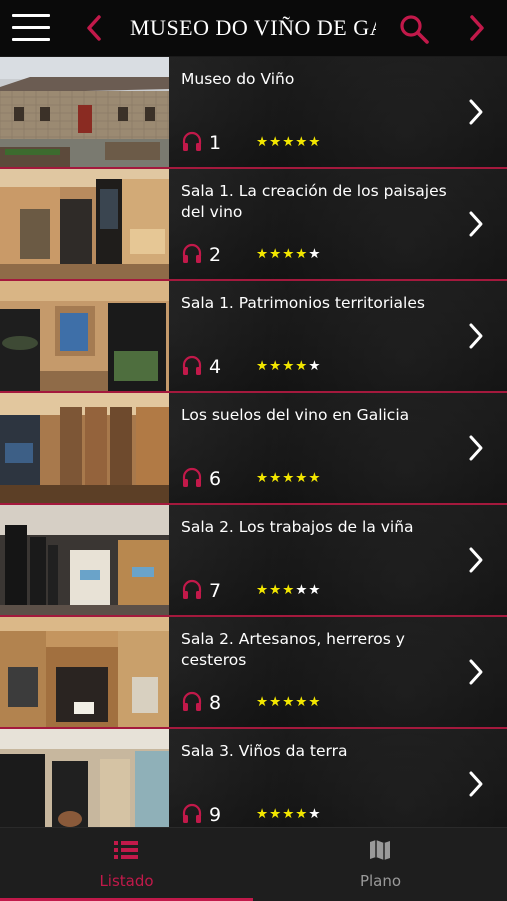 Image resolution: width=507 pixels, height=901 pixels. Describe the element at coordinates (215, 255) in the screenshot. I see `item-number: 2` at that location.